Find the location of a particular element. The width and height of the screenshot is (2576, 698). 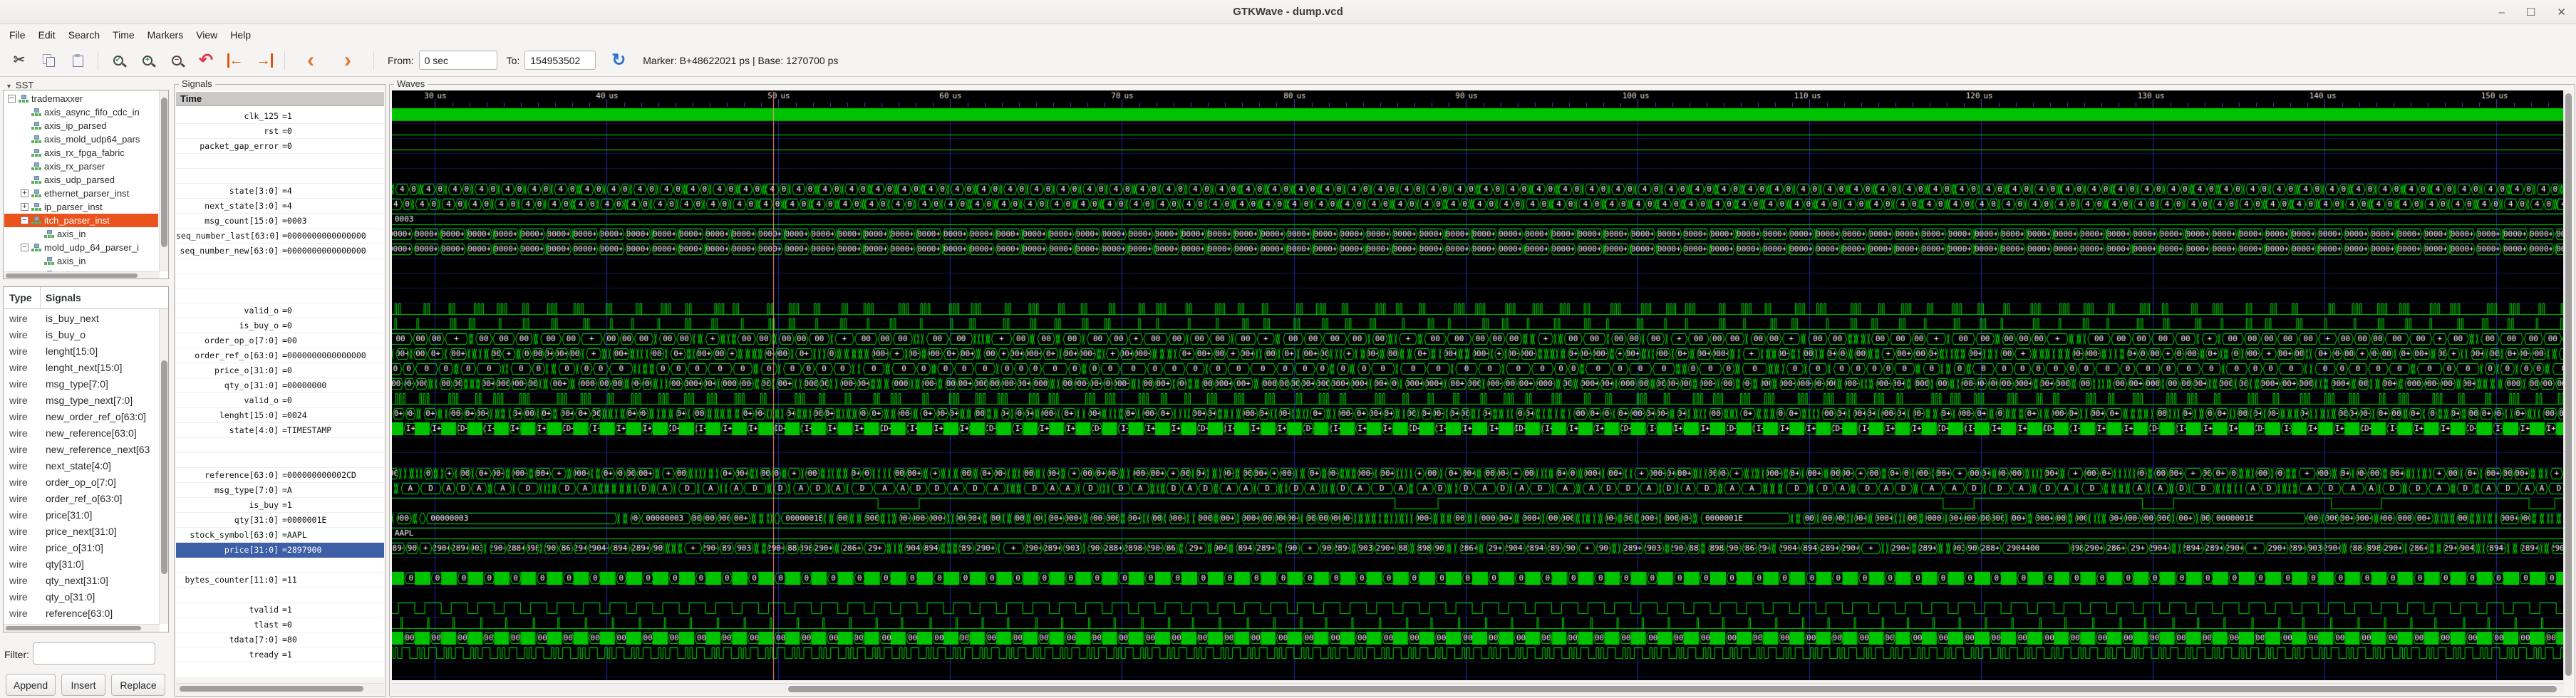

menu-markers: Markers is located at coordinates (166, 34).